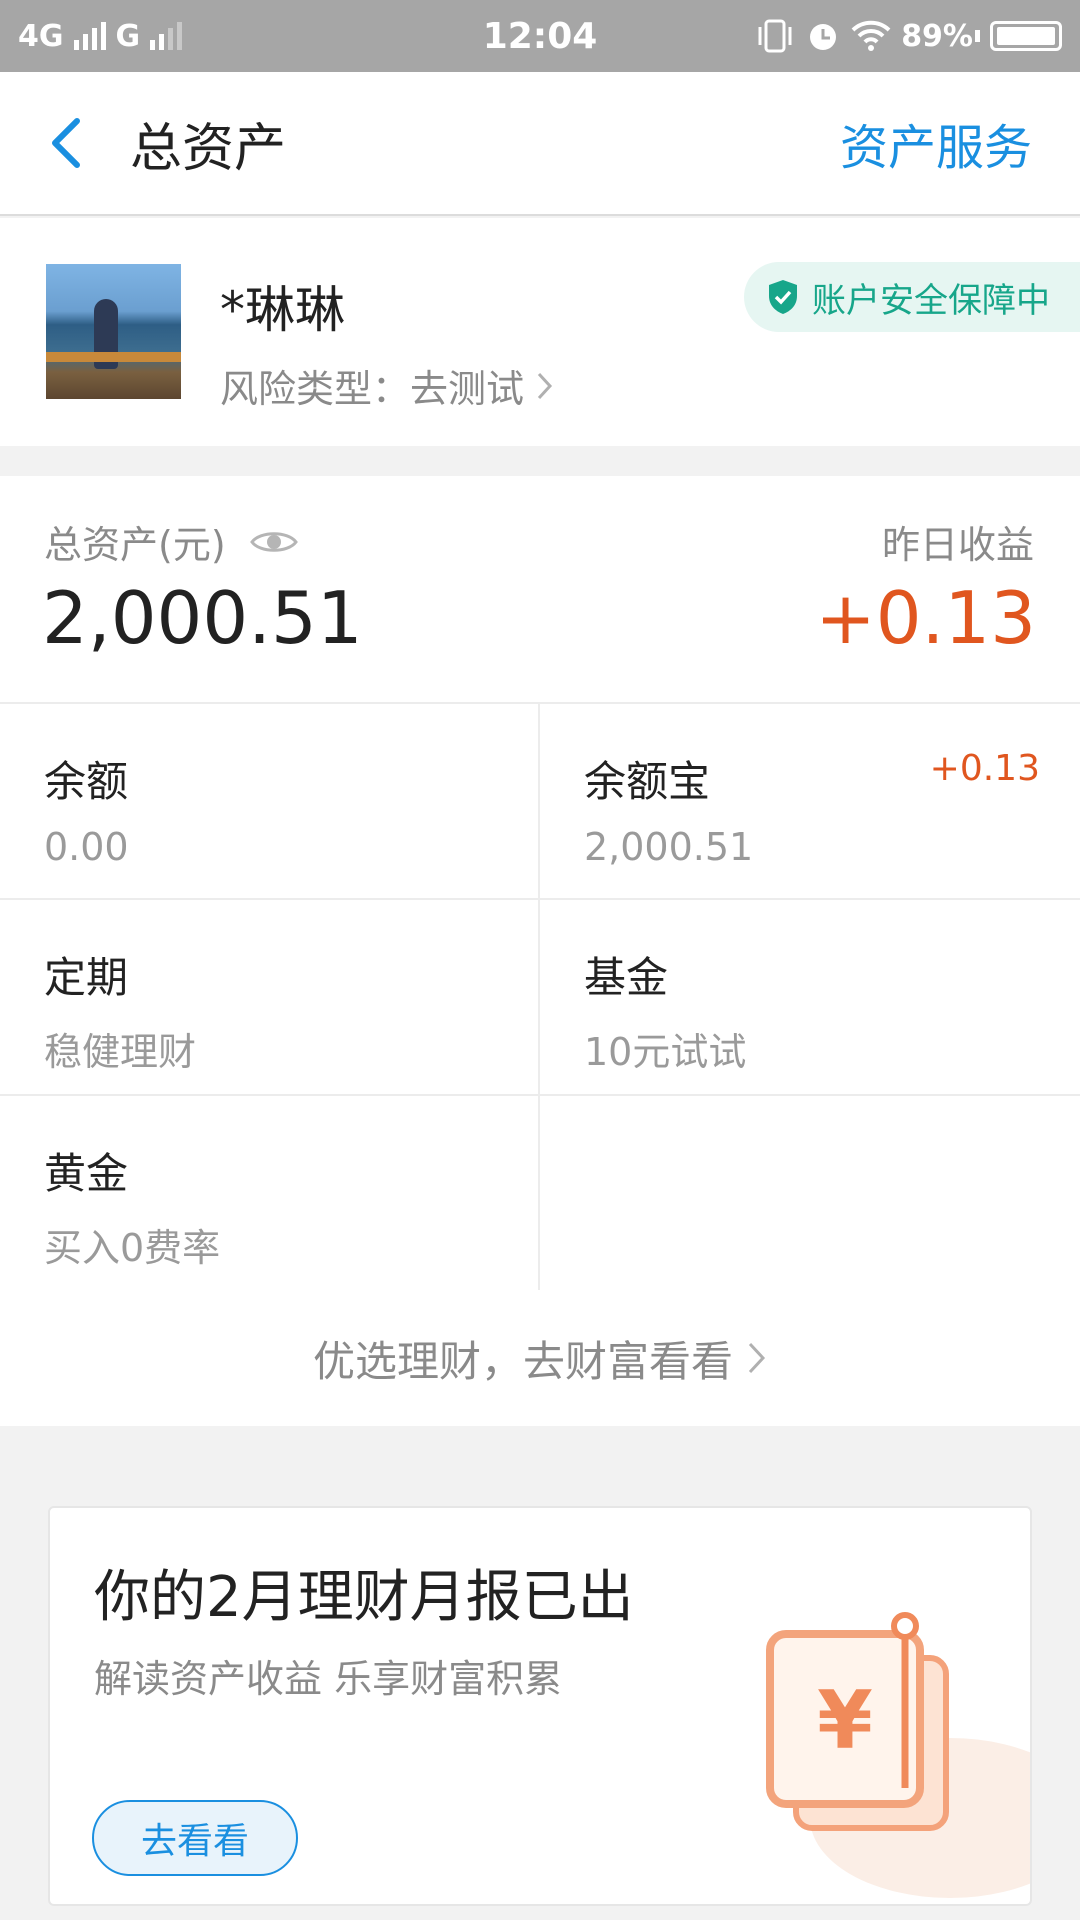 The width and height of the screenshot is (1080, 1920). What do you see at coordinates (898, 1755) in the screenshot?
I see `yuan-report-icon: ¥` at bounding box center [898, 1755].